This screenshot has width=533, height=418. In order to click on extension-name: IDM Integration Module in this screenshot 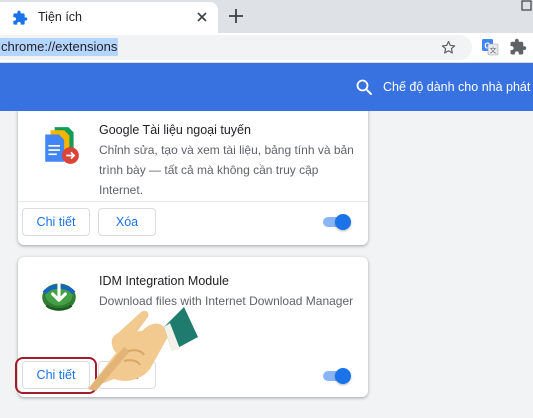, I will do `click(164, 281)`.